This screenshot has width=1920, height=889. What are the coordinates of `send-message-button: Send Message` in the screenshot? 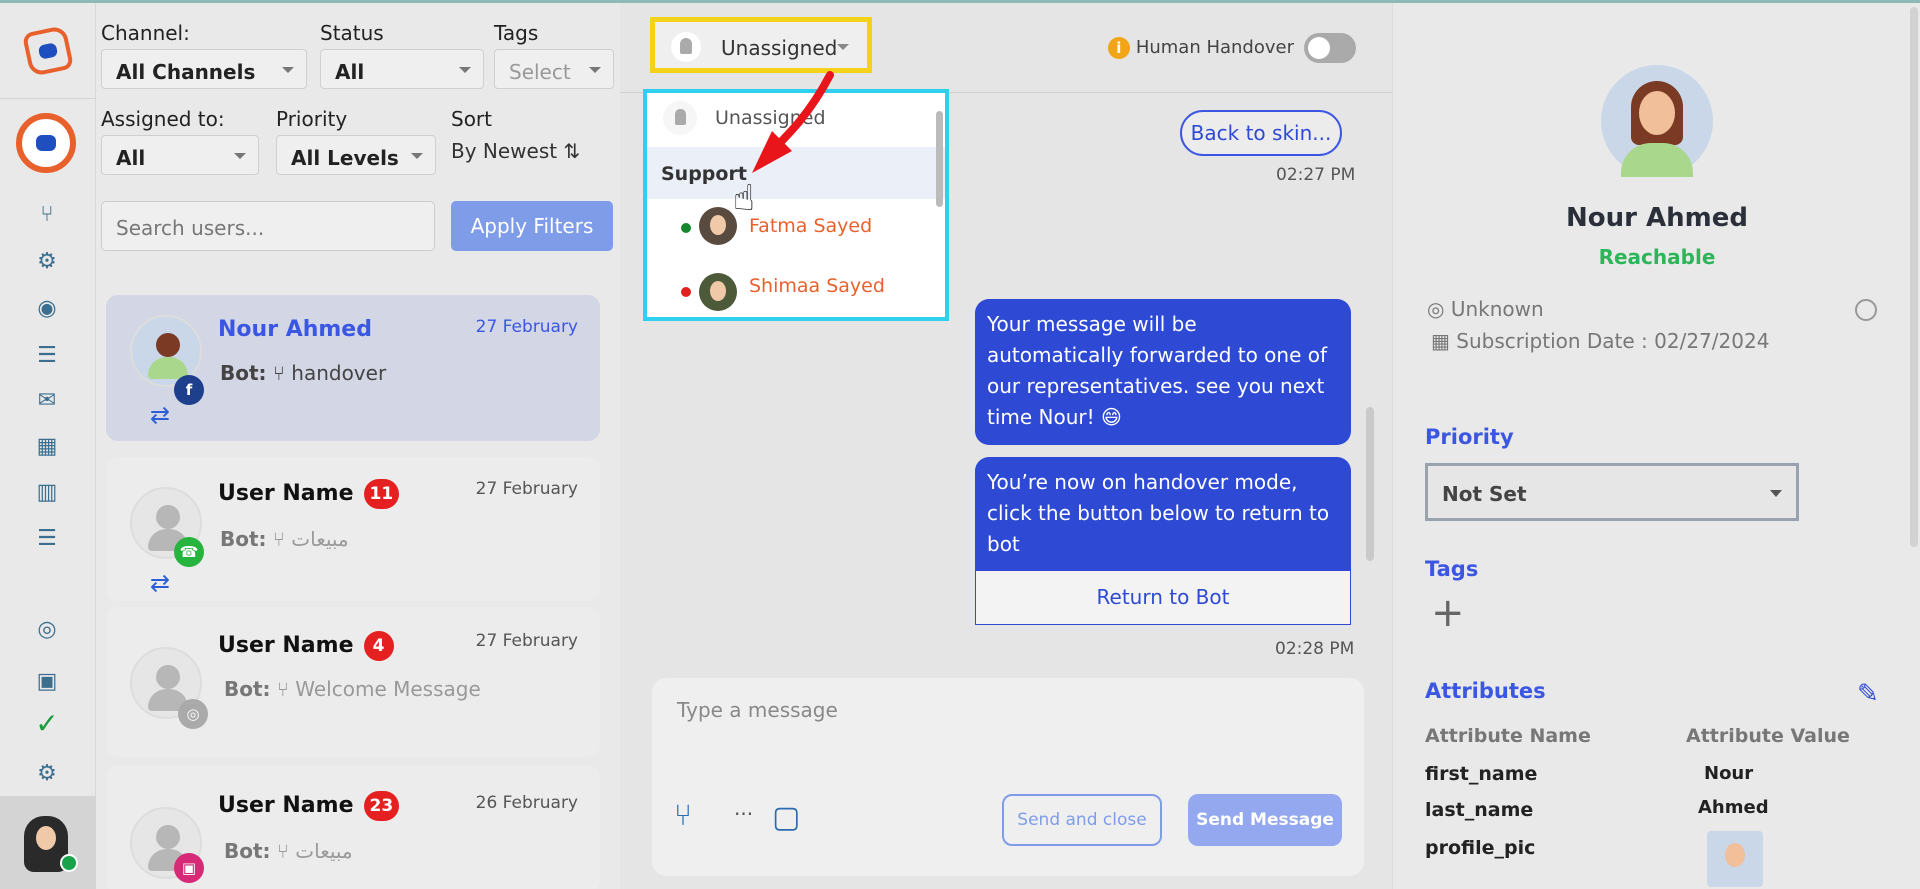 It's located at (1265, 820).